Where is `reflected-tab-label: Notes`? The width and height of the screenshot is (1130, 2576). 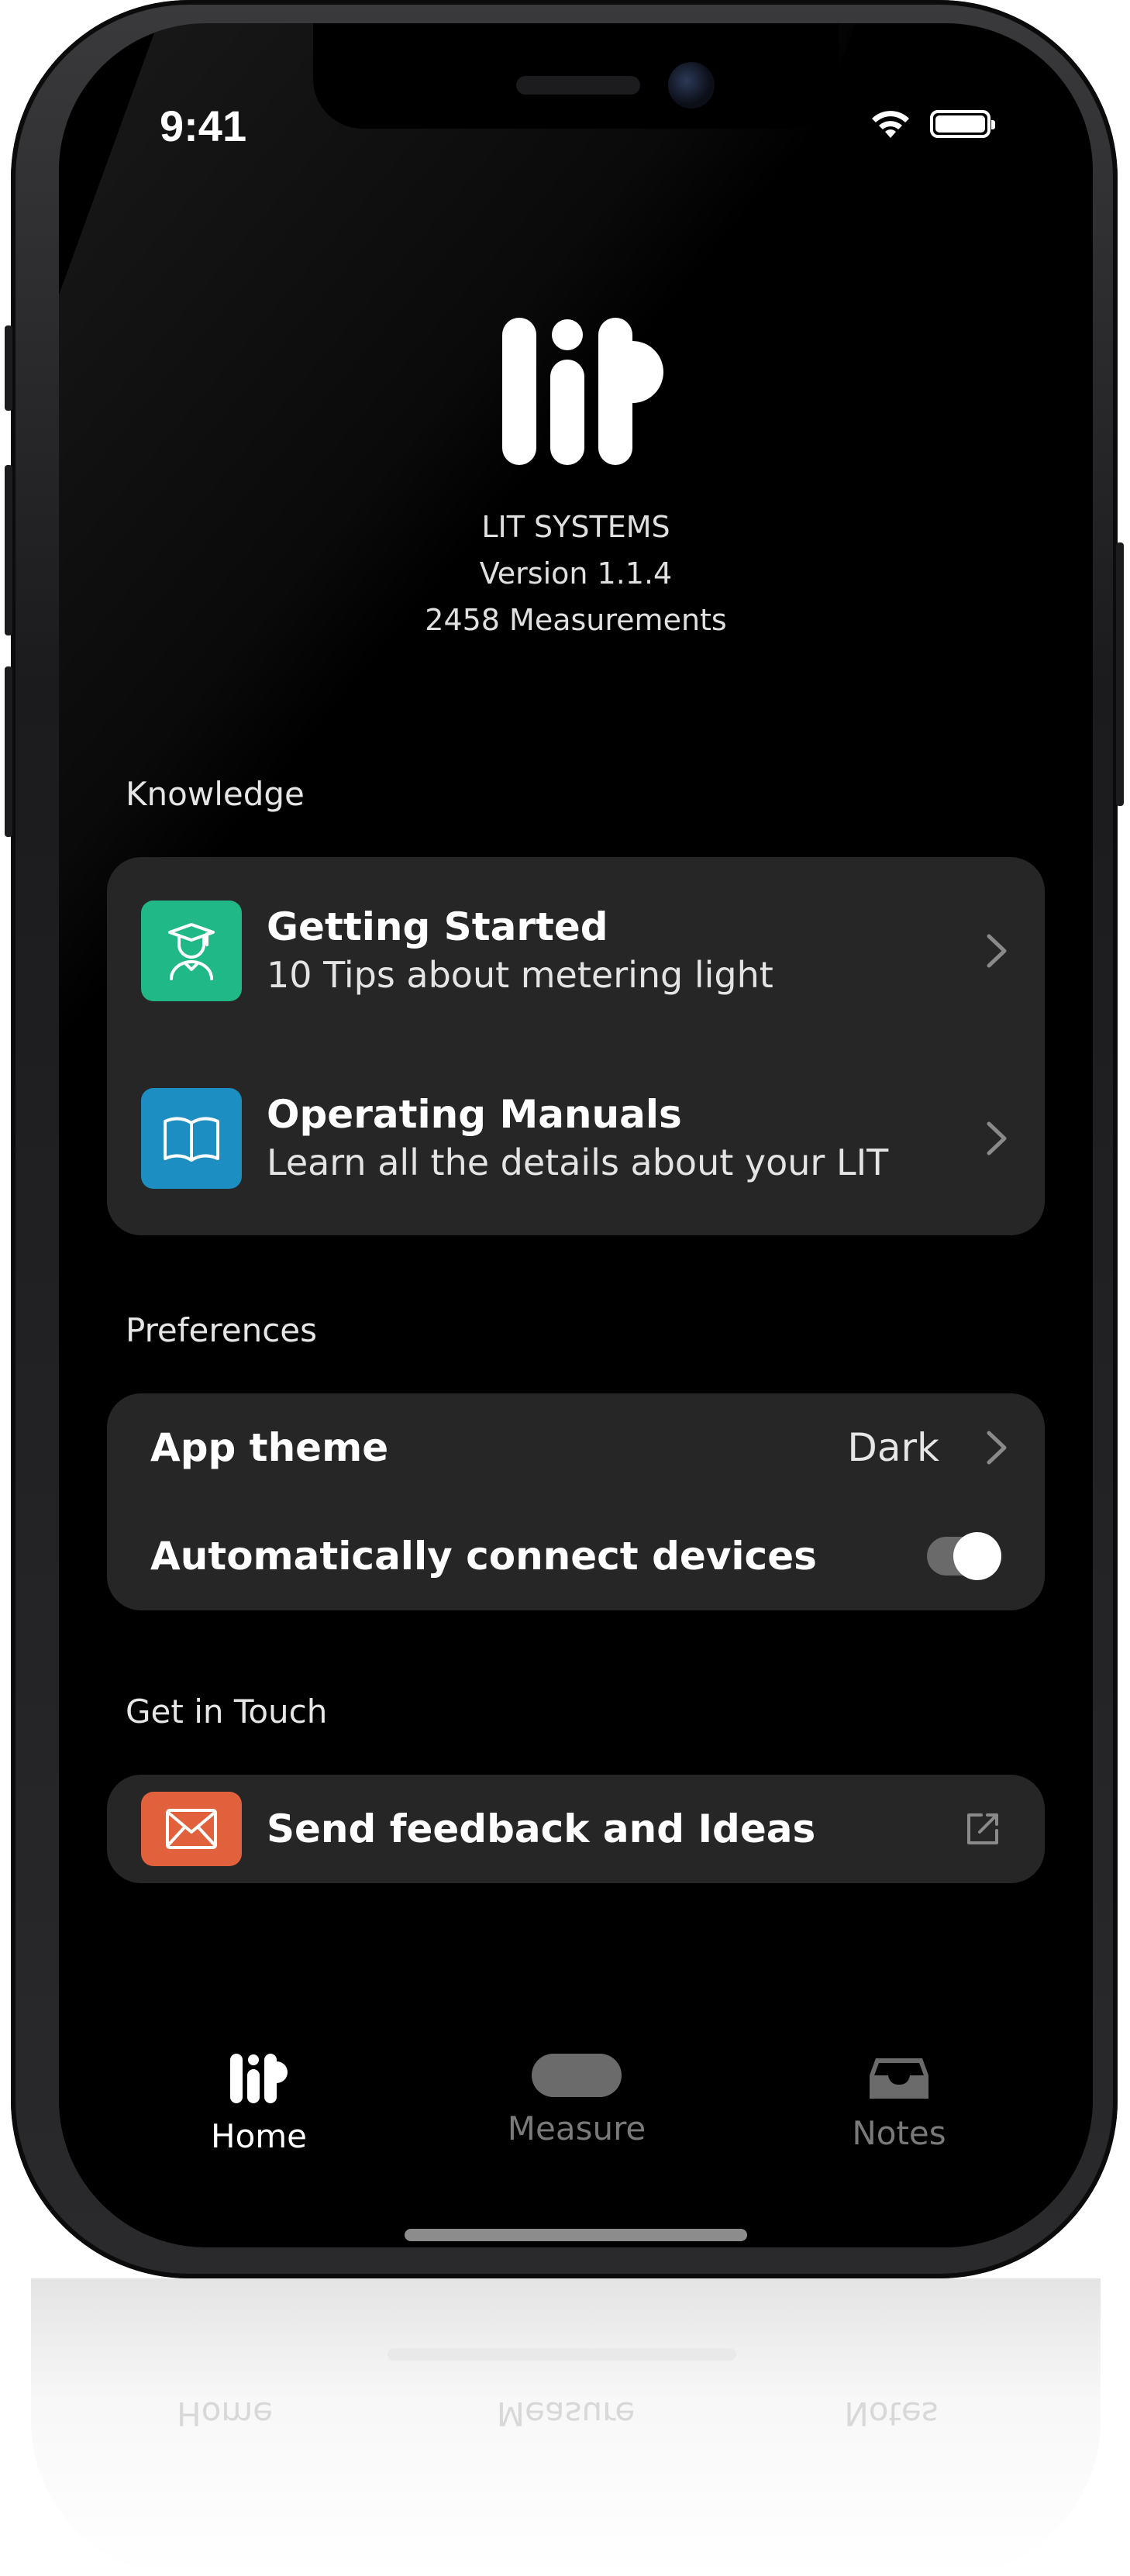 reflected-tab-label: Notes is located at coordinates (891, 2414).